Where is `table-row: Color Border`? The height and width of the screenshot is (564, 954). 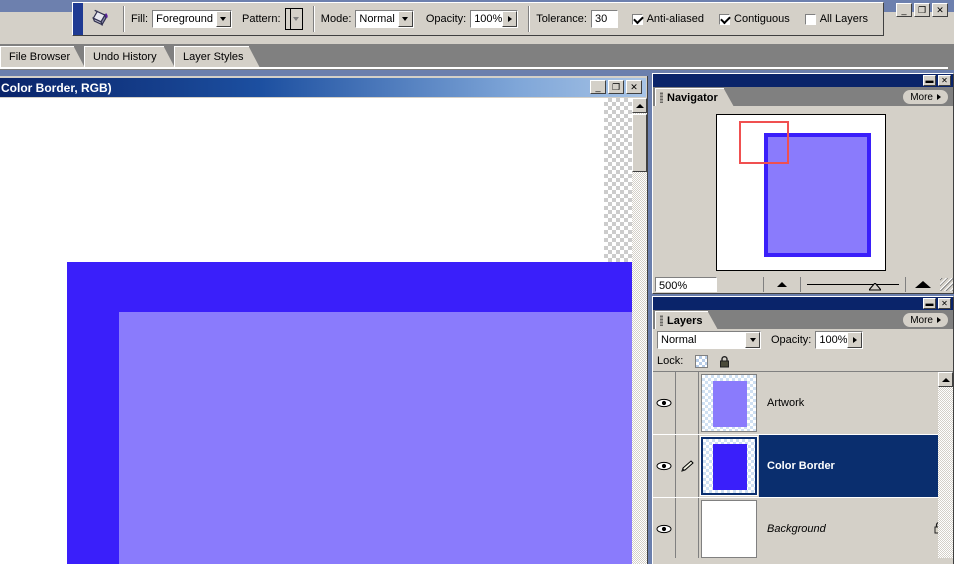
table-row: Color Border is located at coordinates (803, 466).